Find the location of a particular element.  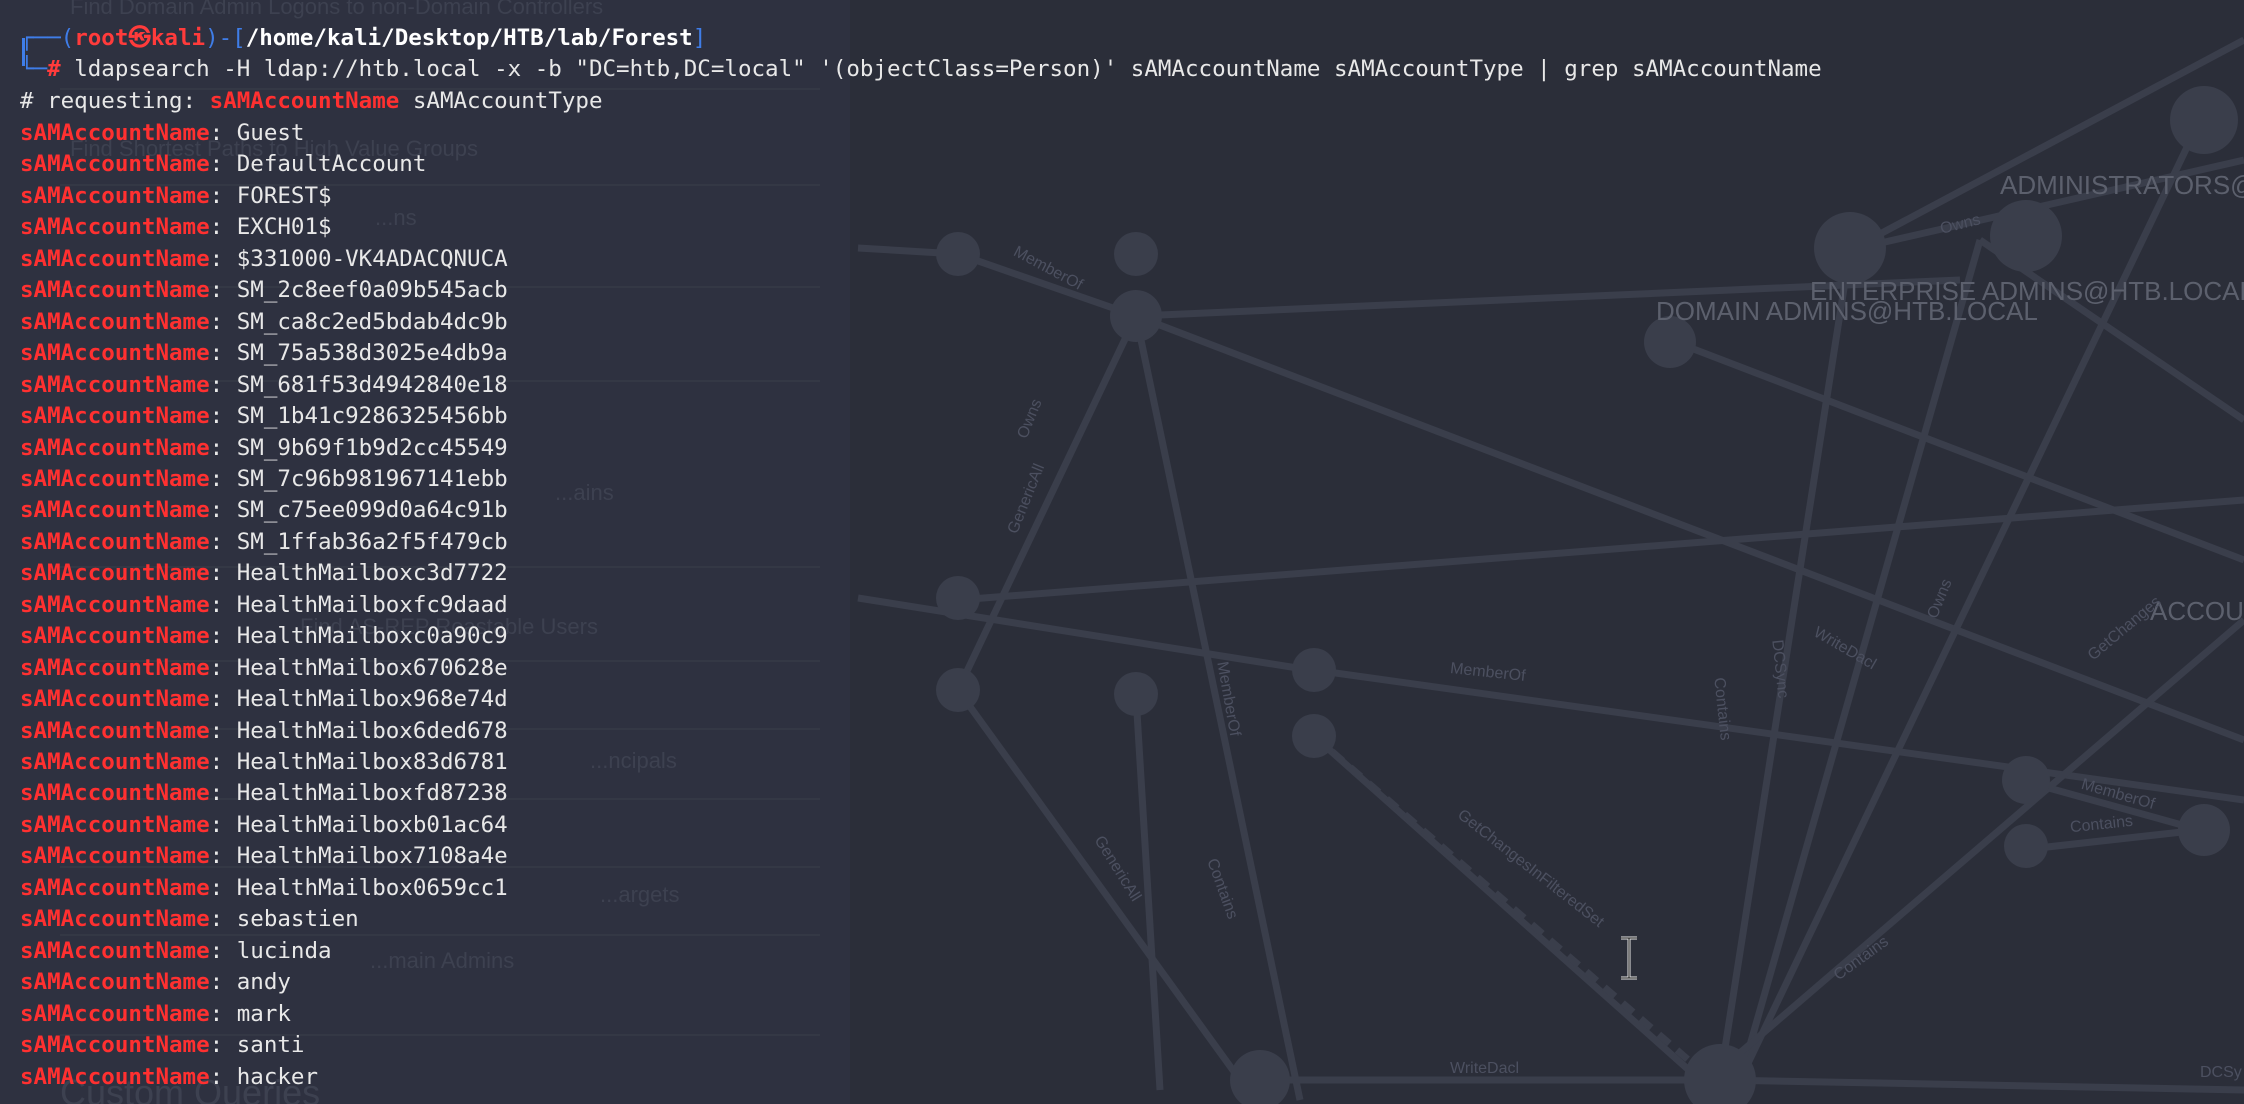

text-cursor-icon is located at coordinates (1629, 958).